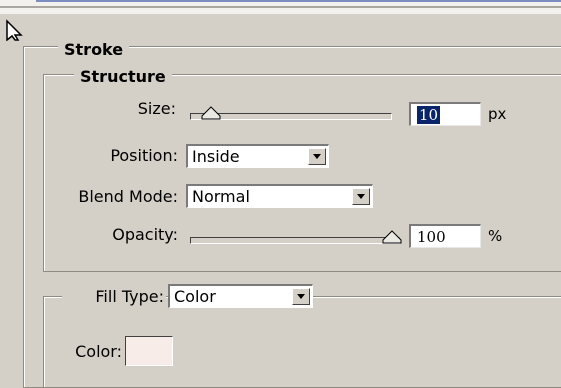  Describe the element at coordinates (98, 351) in the screenshot. I see `color-label: Color:` at that location.